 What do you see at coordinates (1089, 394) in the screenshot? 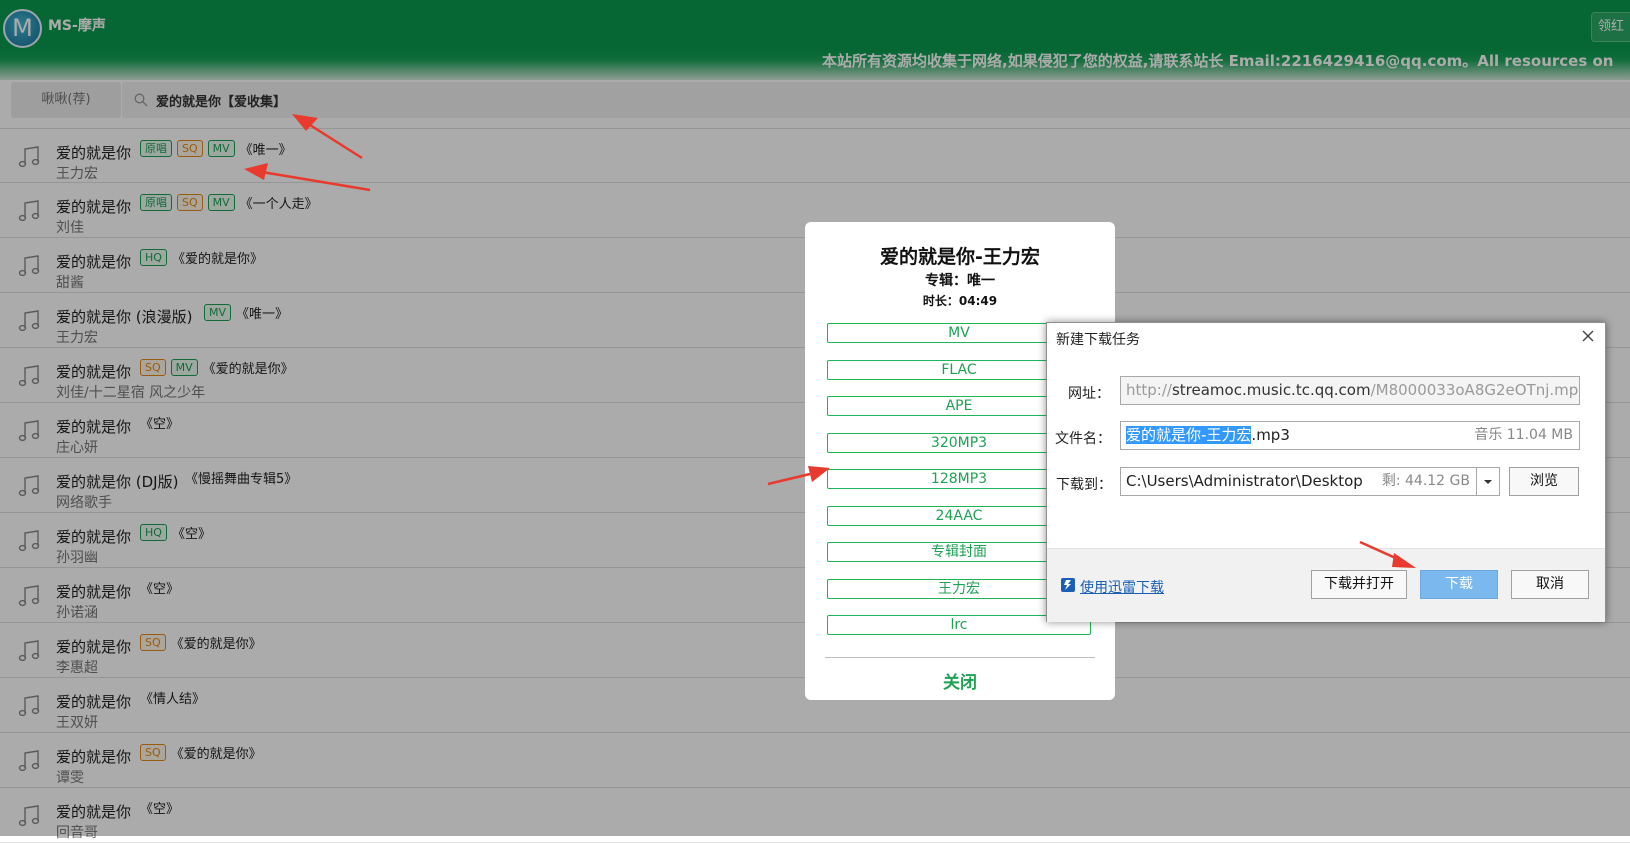
I see `url-label: 网址：` at bounding box center [1089, 394].